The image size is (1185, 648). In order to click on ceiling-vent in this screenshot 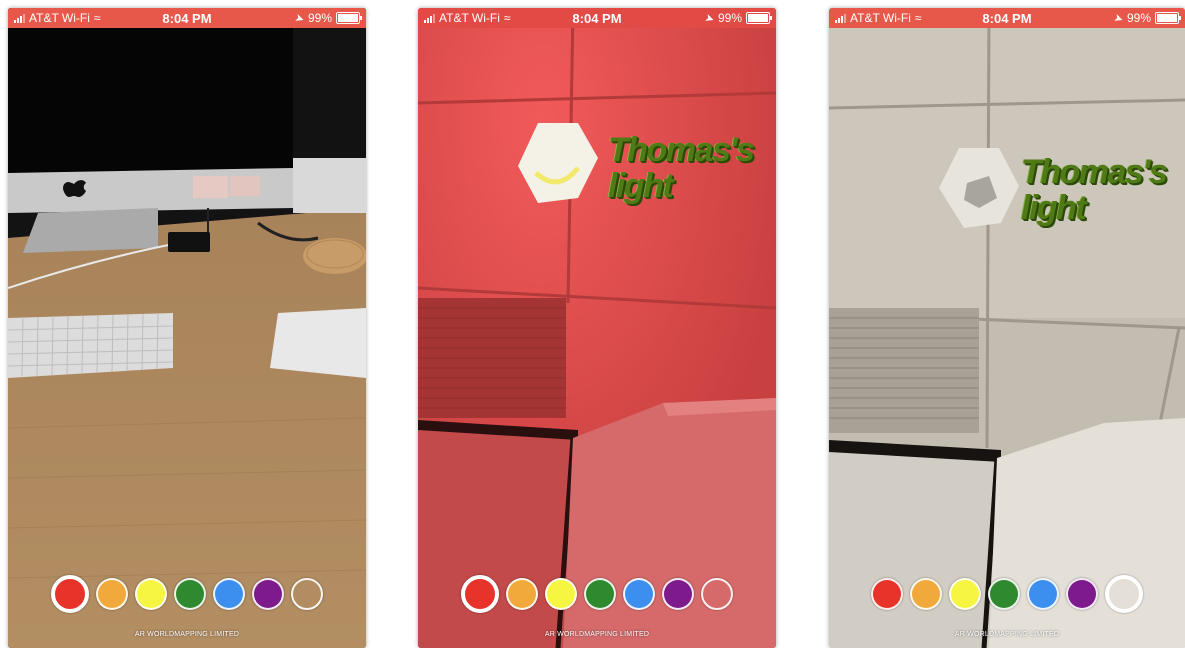, I will do `click(904, 370)`.